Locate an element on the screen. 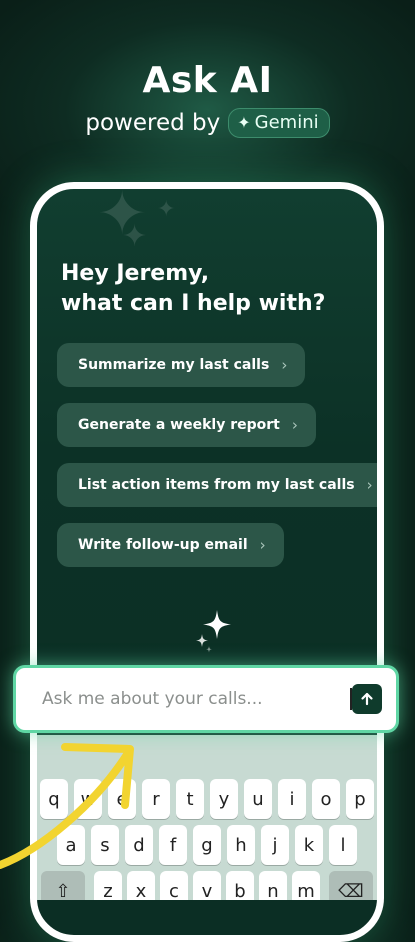 The height and width of the screenshot is (942, 415). key-z: z is located at coordinates (108, 885).